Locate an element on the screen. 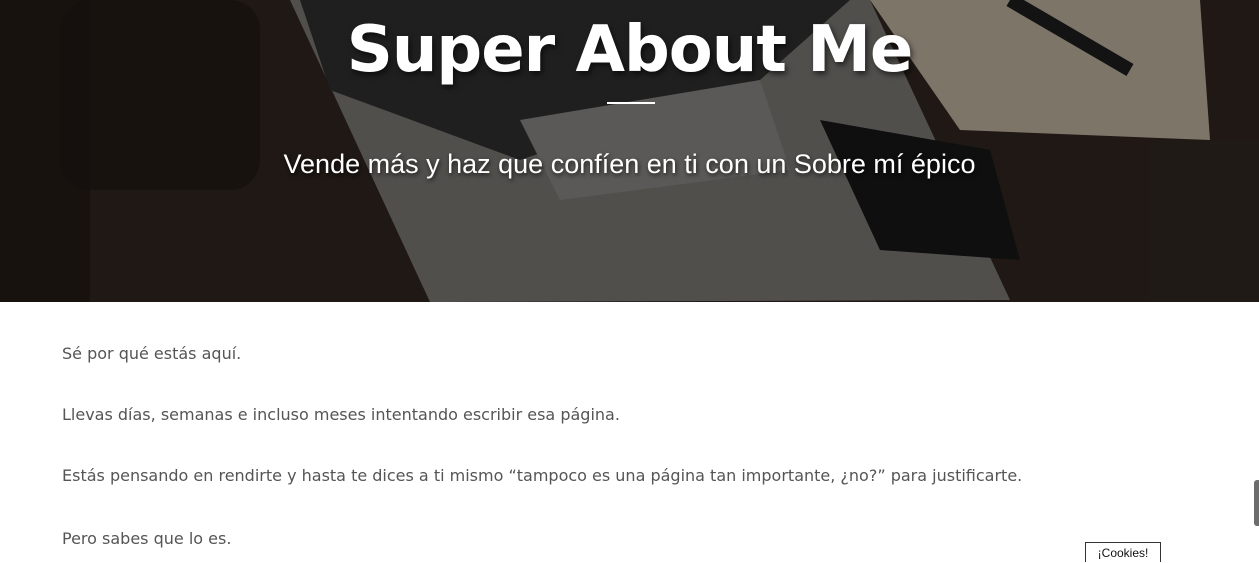 The height and width of the screenshot is (563, 1259). cookies-button: ¡Cookies! is located at coordinates (1123, 552).